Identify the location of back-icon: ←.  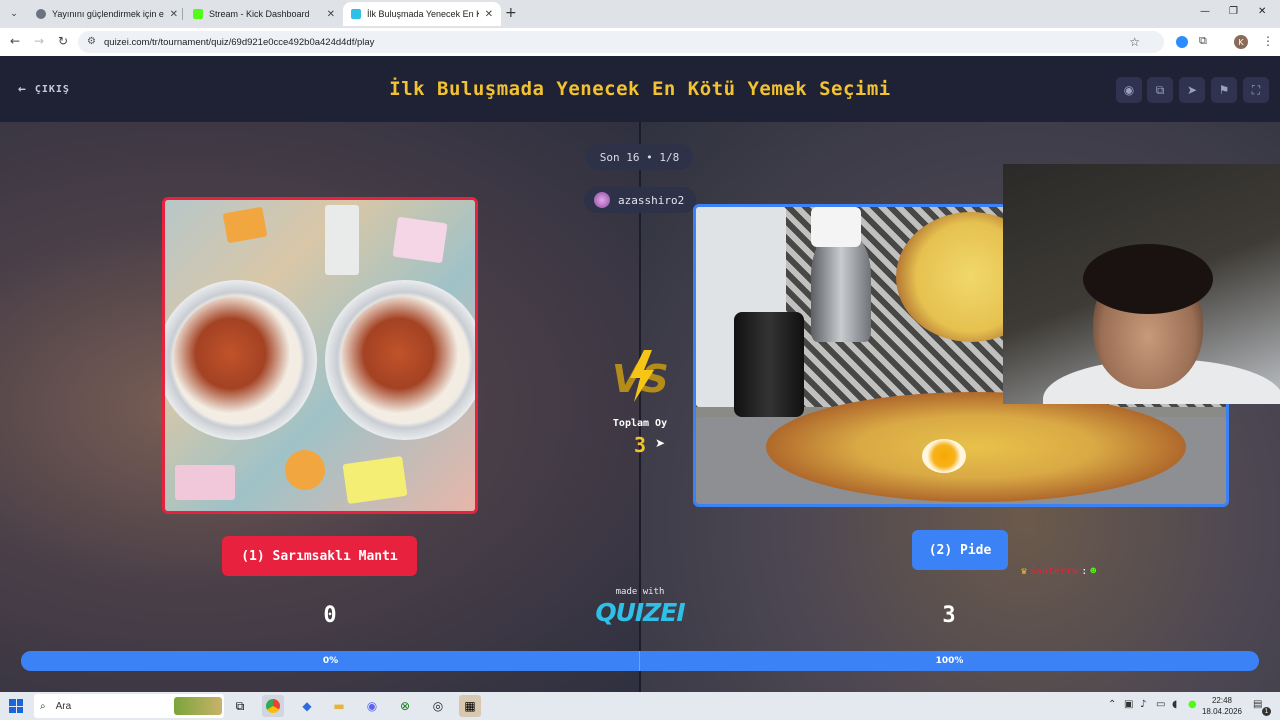
(15, 41).